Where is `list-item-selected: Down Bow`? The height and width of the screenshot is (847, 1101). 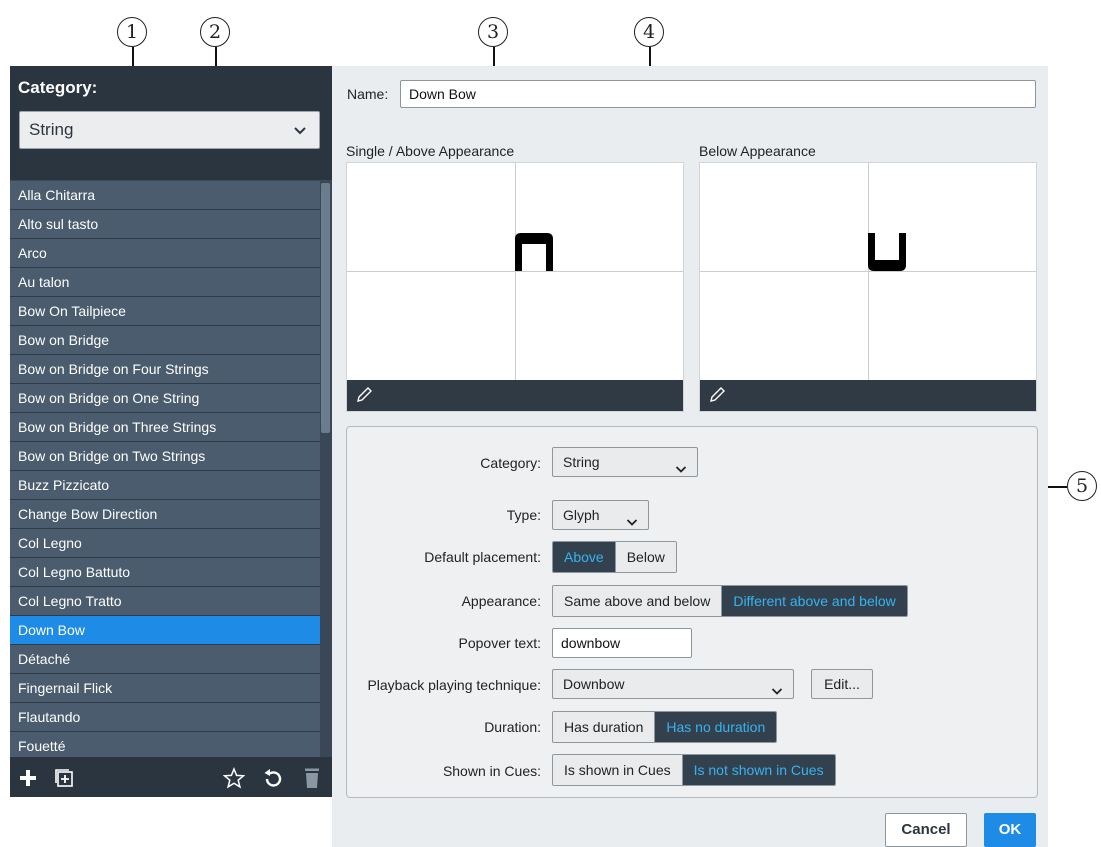 list-item-selected: Down Bow is located at coordinates (165, 630).